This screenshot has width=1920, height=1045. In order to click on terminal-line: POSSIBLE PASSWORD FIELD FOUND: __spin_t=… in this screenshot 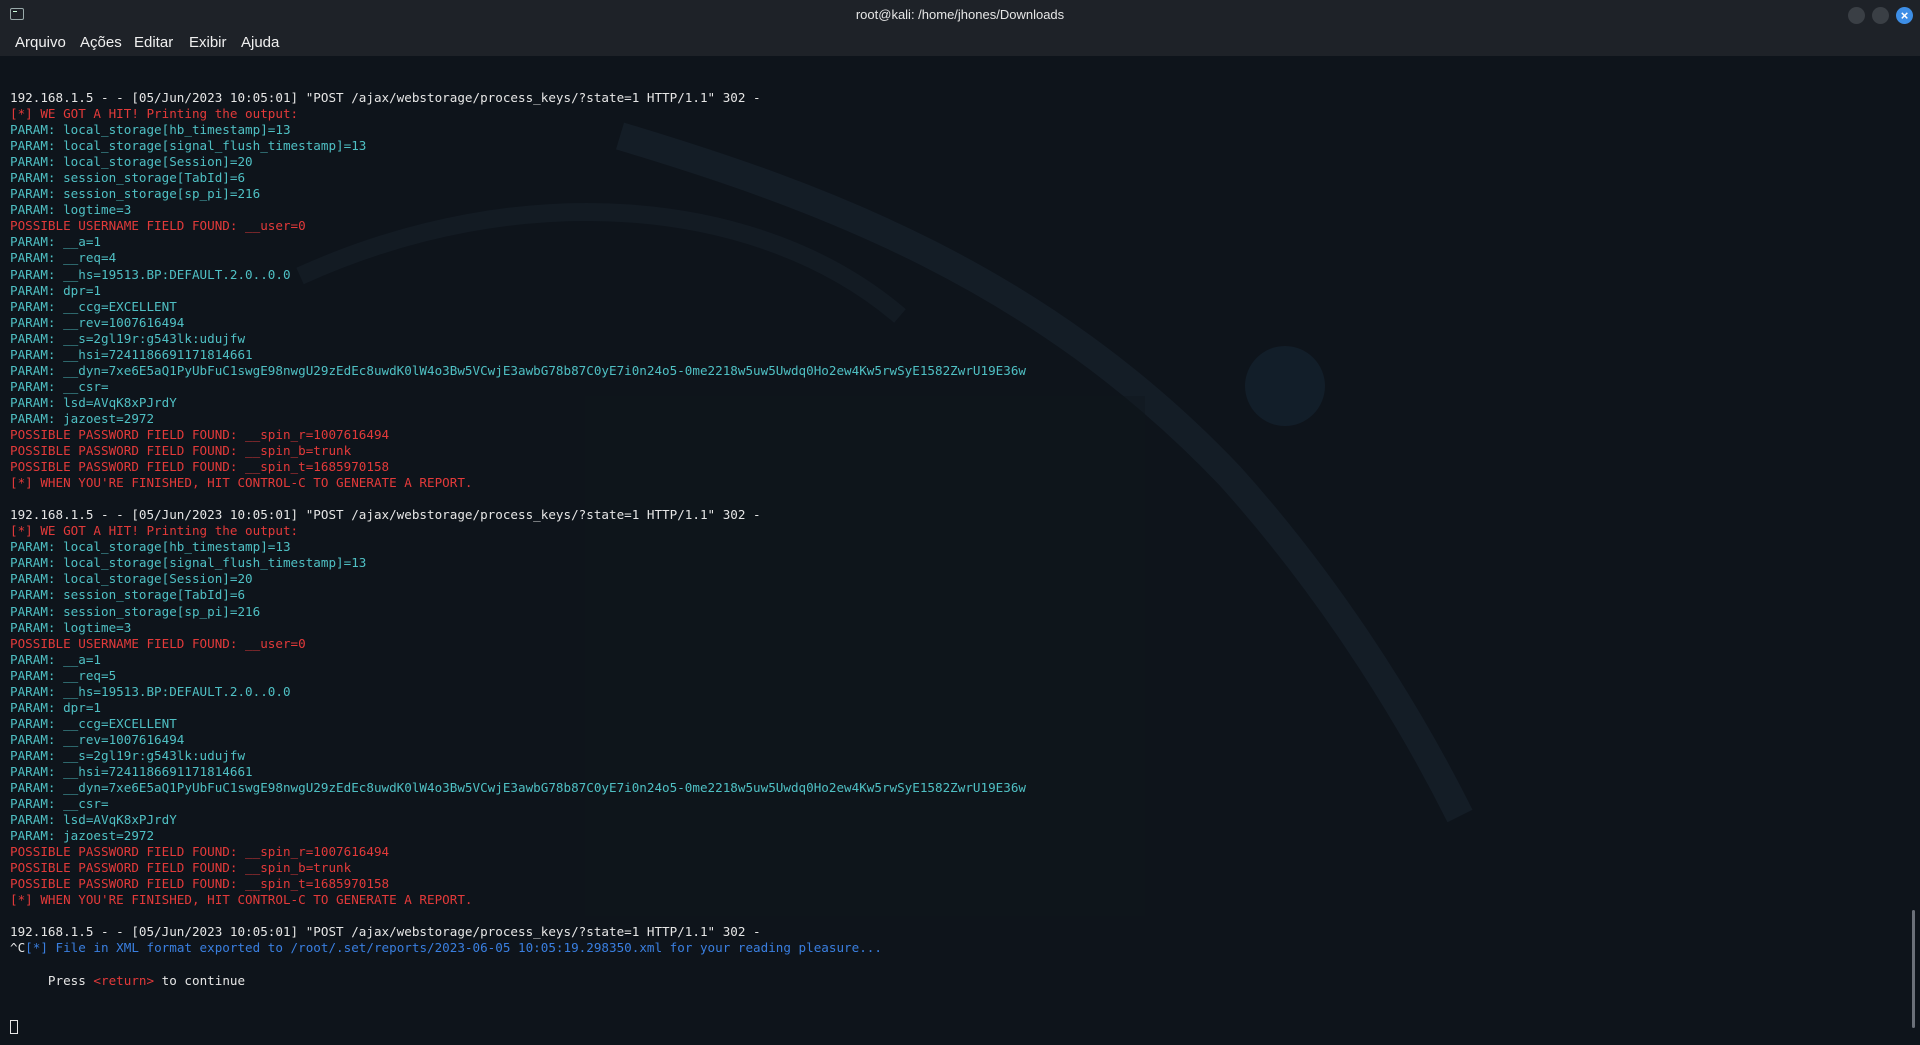, I will do `click(518, 884)`.